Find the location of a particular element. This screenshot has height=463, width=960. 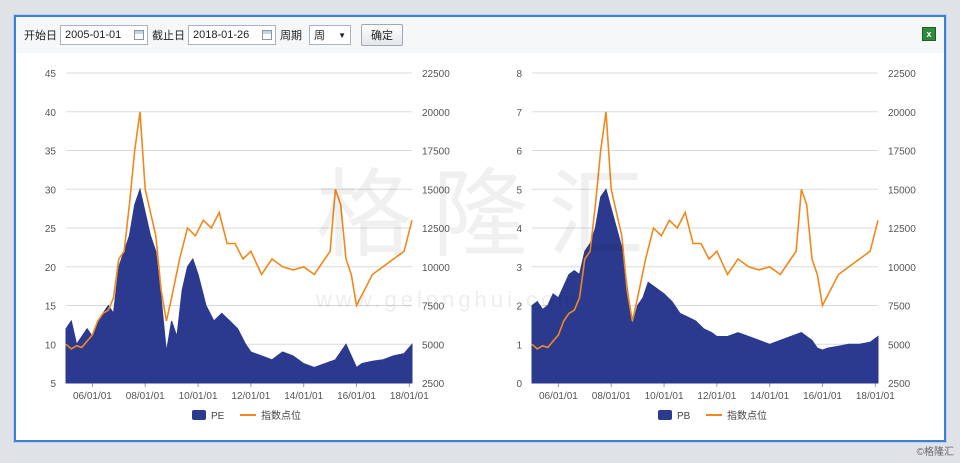

pe-y-right-tick: 15000 is located at coordinates (436, 190).